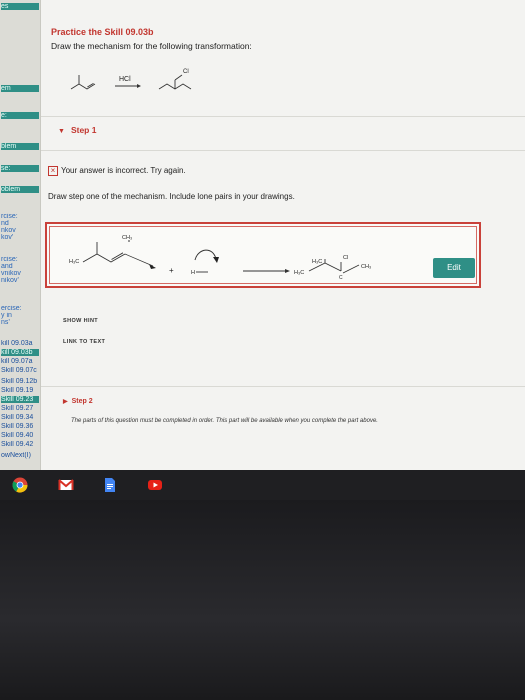 The image size is (525, 700). What do you see at coordinates (341, 278) in the screenshot?
I see `product-c-label: C` at bounding box center [341, 278].